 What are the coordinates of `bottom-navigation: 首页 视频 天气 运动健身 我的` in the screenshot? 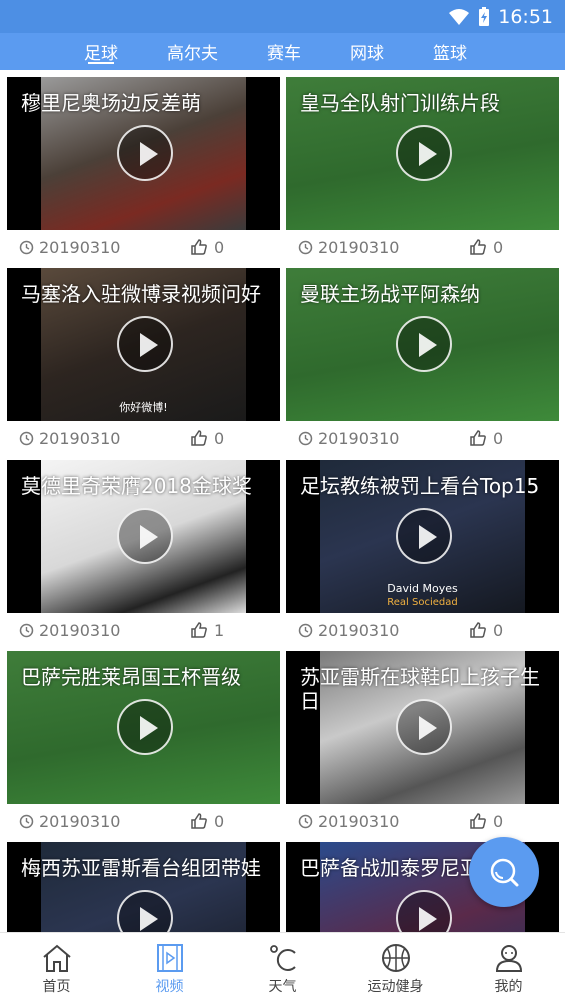 It's located at (282, 969).